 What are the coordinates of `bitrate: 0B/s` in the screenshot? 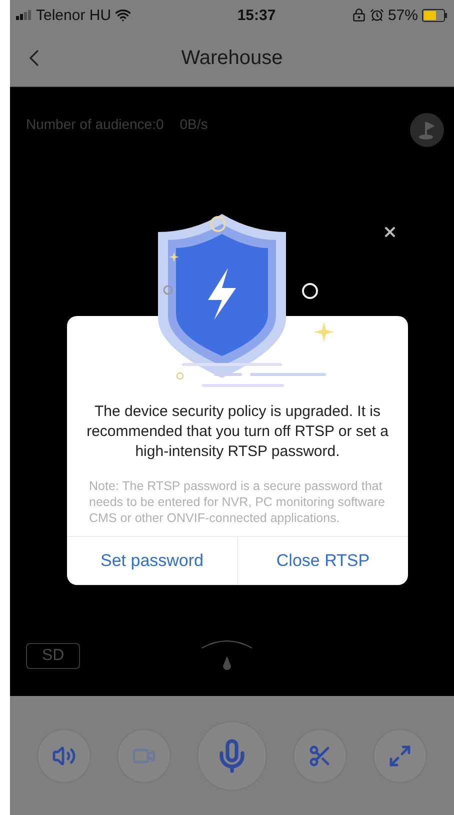 It's located at (194, 124).